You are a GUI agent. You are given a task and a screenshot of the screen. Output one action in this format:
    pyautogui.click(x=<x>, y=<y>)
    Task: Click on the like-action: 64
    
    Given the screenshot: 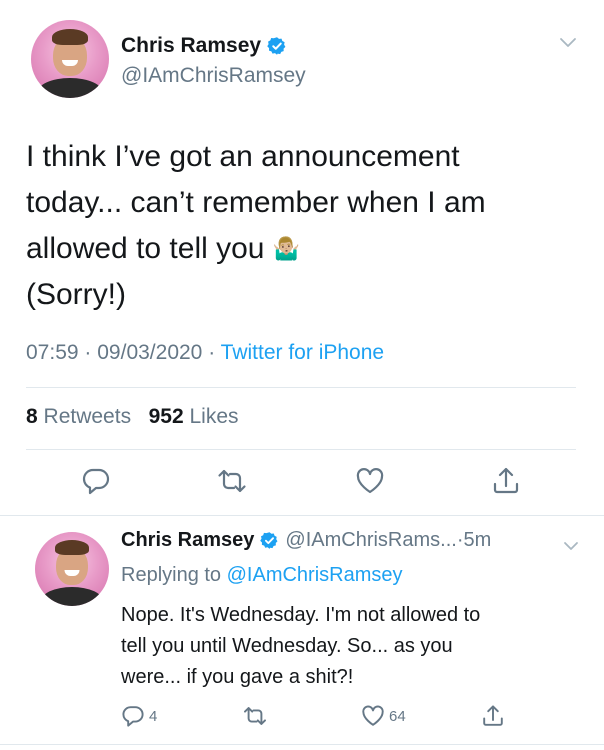 What is the action you would take?
    pyautogui.click(x=383, y=716)
    